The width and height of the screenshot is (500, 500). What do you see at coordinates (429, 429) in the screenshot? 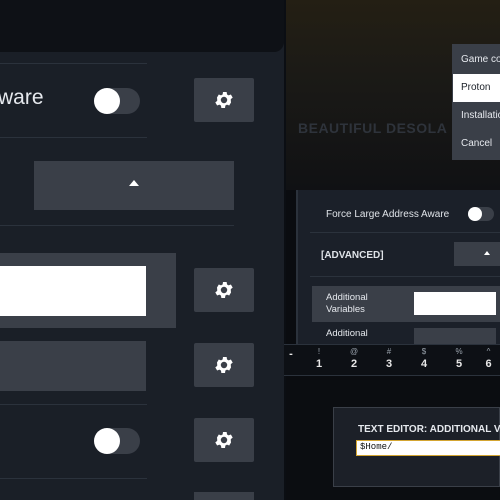
I see `text-editor-title: TEXT EDITOR: ADDITIONAL V` at bounding box center [429, 429].